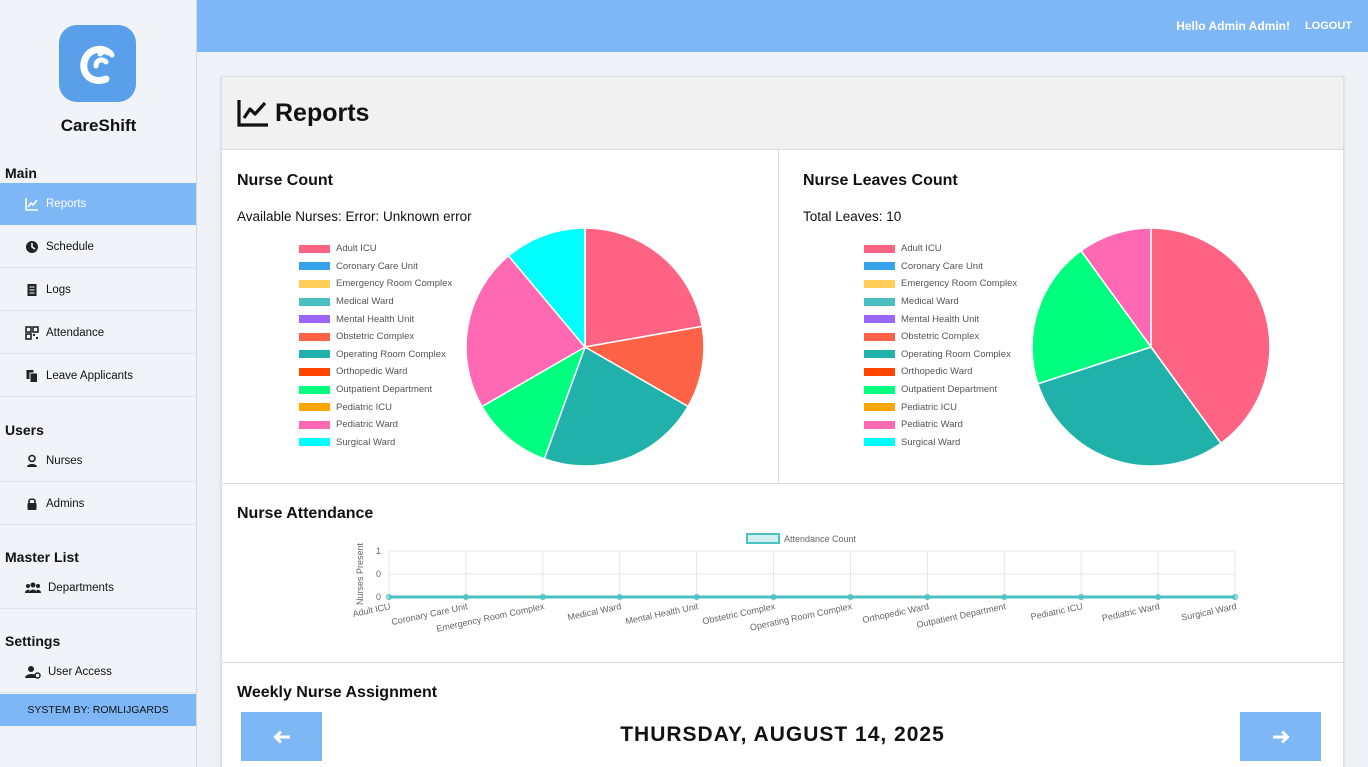 The height and width of the screenshot is (767, 1368). What do you see at coordinates (595, 611) in the screenshot?
I see `x-tick-label: Medical Ward` at bounding box center [595, 611].